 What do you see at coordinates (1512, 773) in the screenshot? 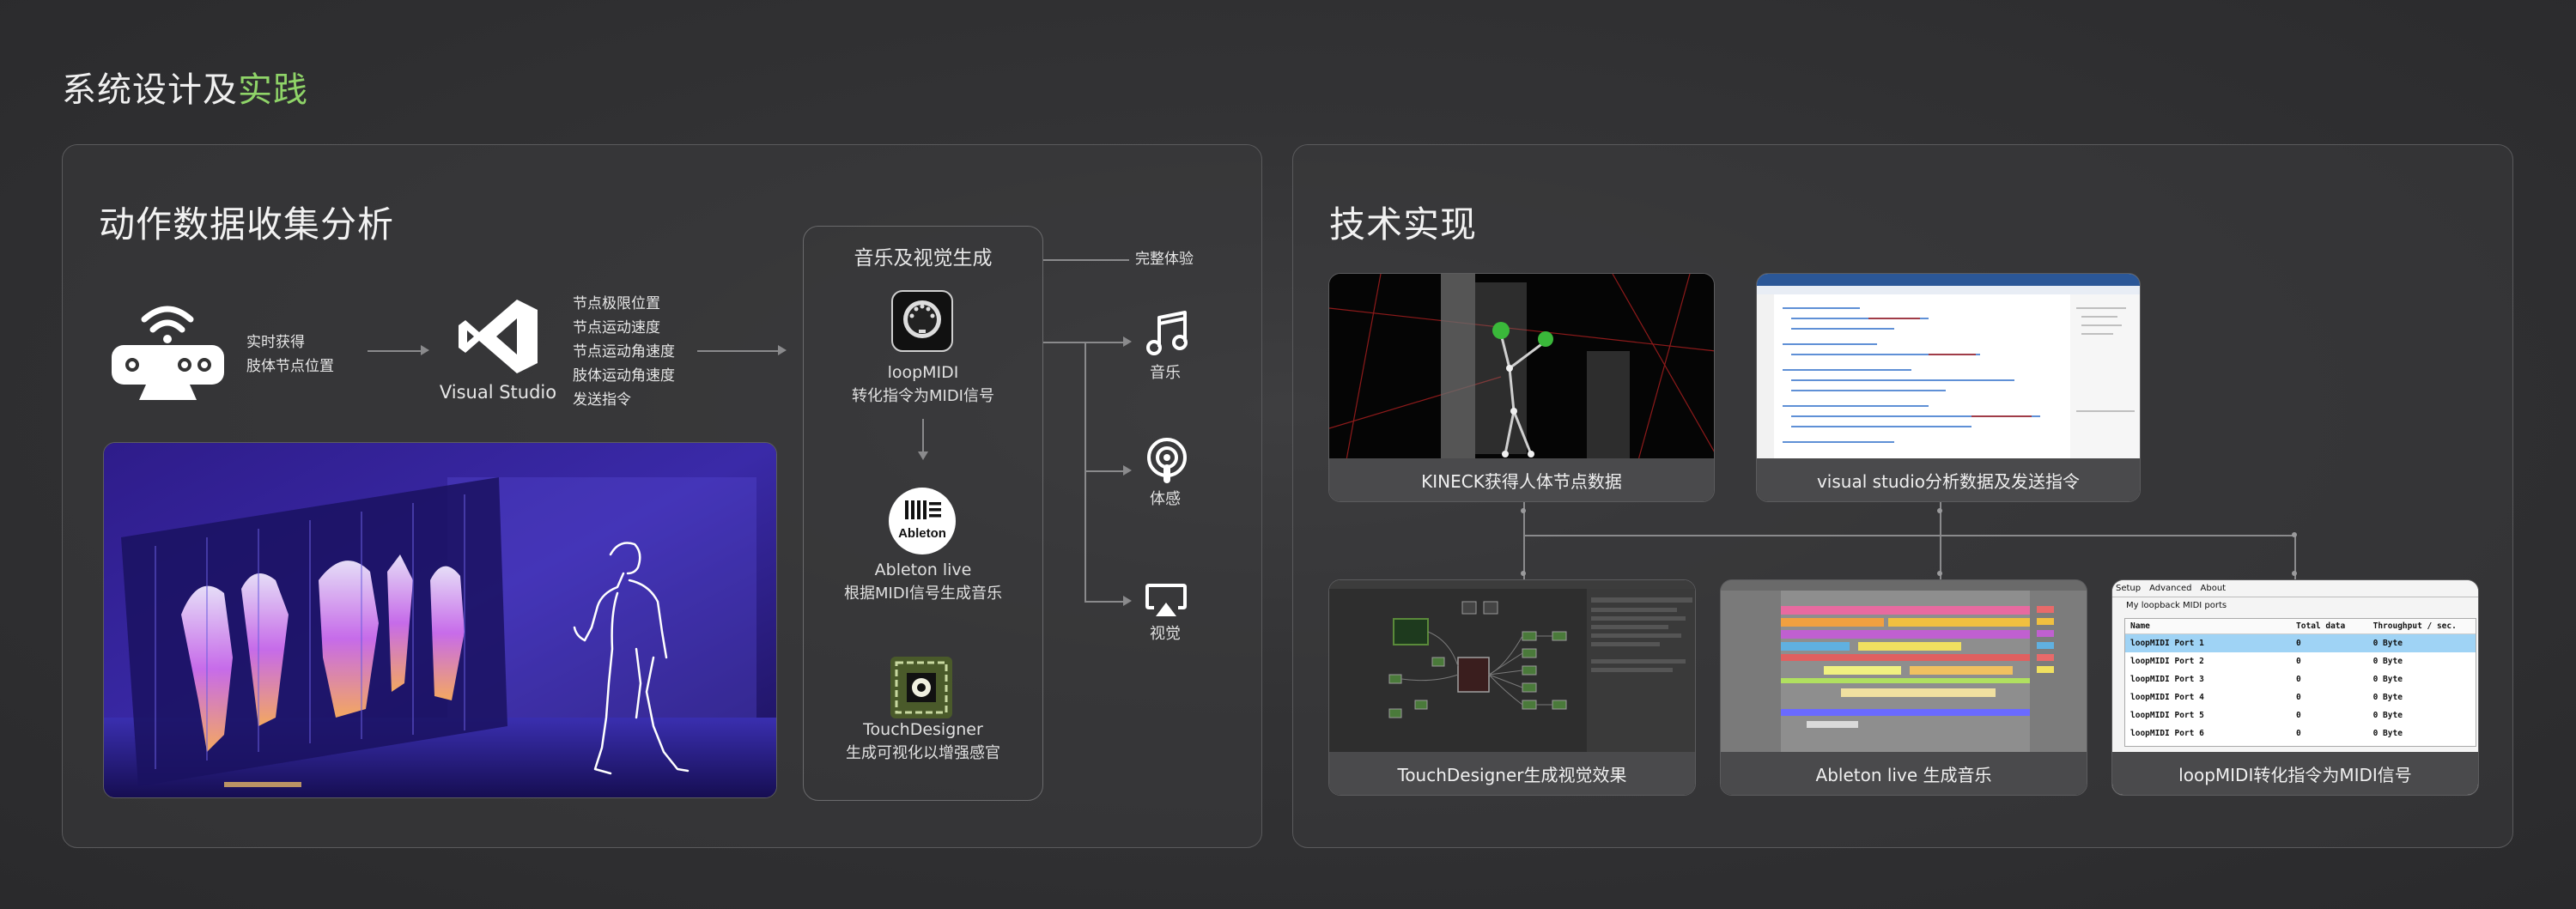
I see `touchdesigner-card-caption: TouchDesigner生成视觉效果` at bounding box center [1512, 773].